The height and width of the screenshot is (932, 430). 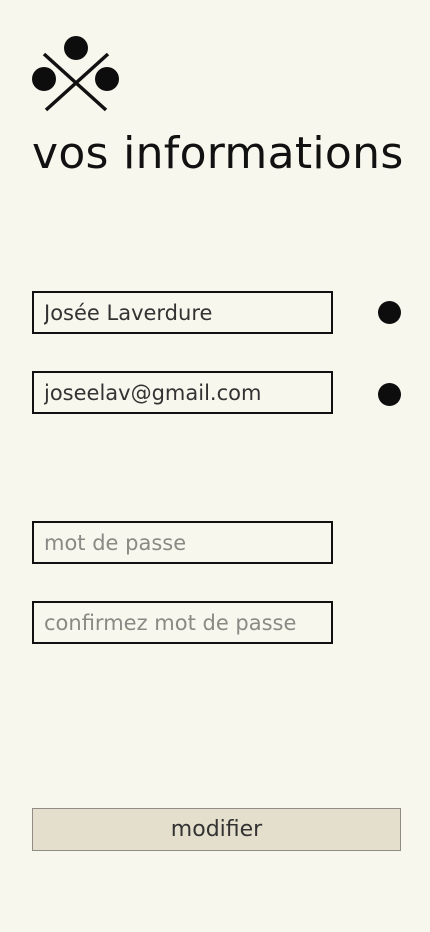 I want to click on email-status-dot-icon, so click(x=389, y=394).